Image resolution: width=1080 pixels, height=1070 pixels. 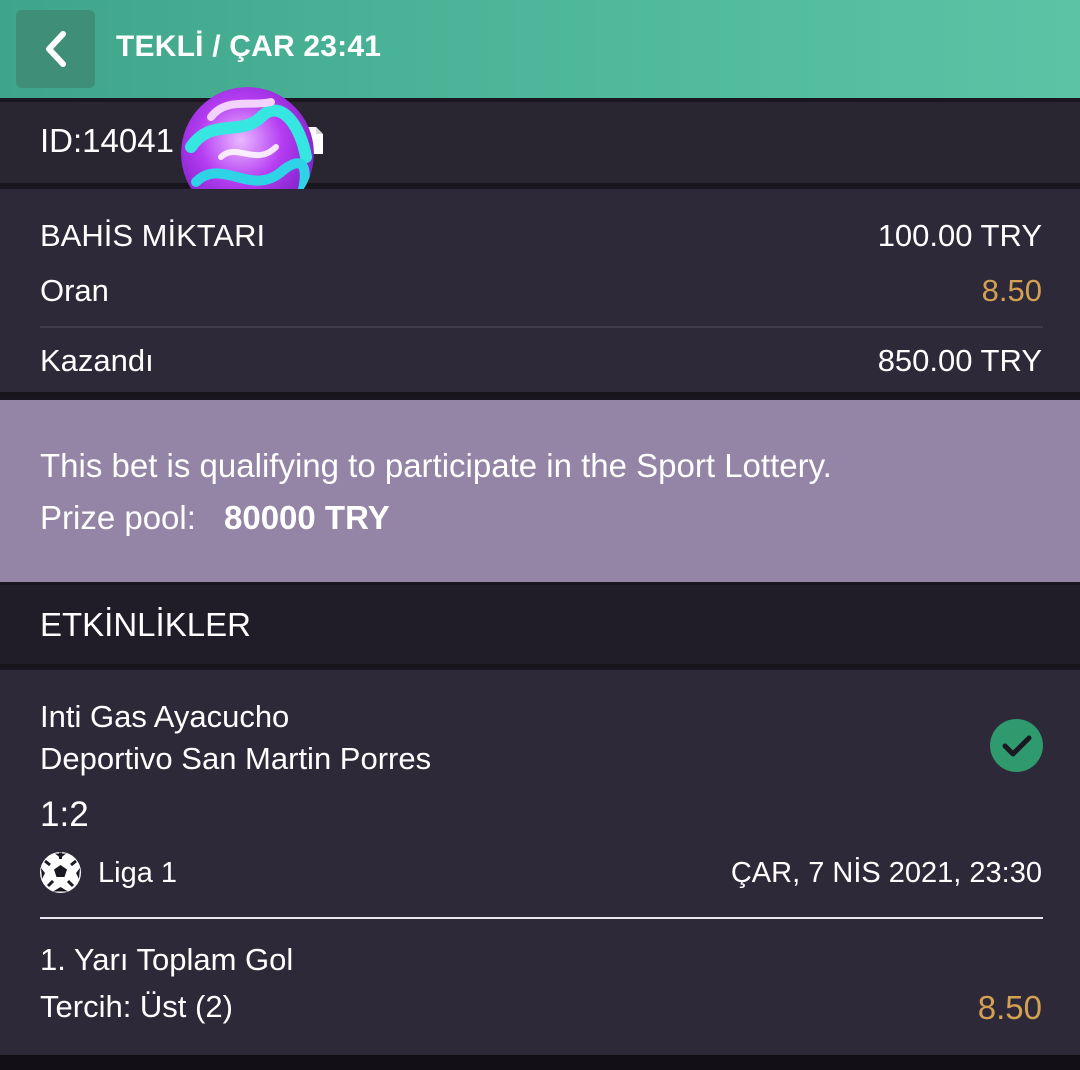 What do you see at coordinates (886, 873) in the screenshot?
I see `event-date: ÇAR, 7 NİS 2021, 23:30` at bounding box center [886, 873].